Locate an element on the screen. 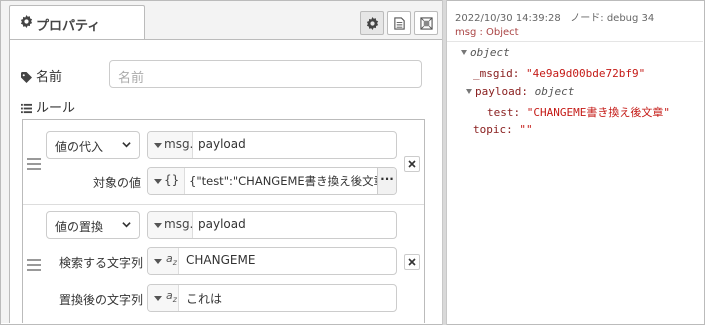  rule-replace-input: az これは is located at coordinates (272, 298).